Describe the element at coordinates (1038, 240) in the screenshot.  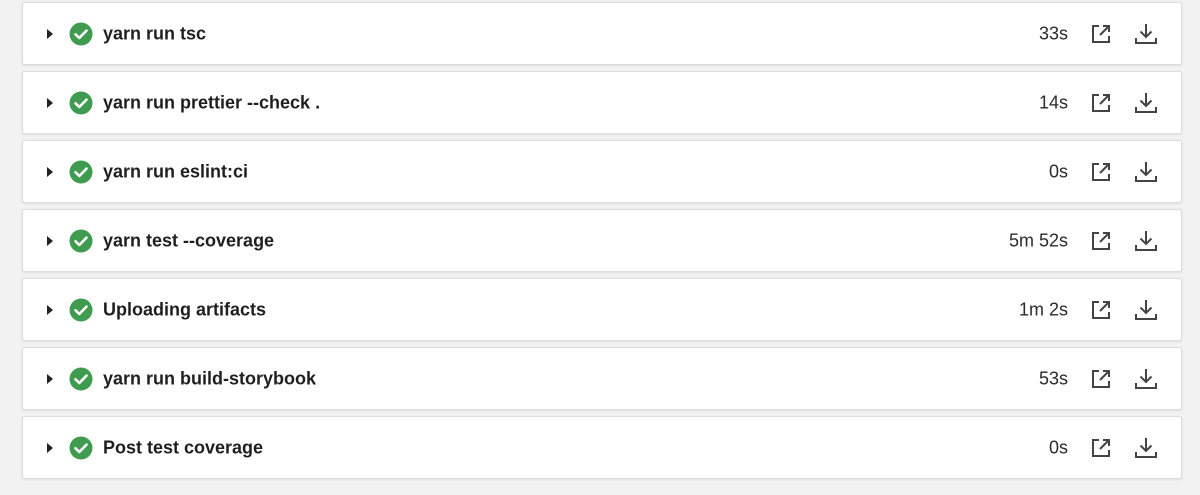
I see `step-duration: 5m 52s` at that location.